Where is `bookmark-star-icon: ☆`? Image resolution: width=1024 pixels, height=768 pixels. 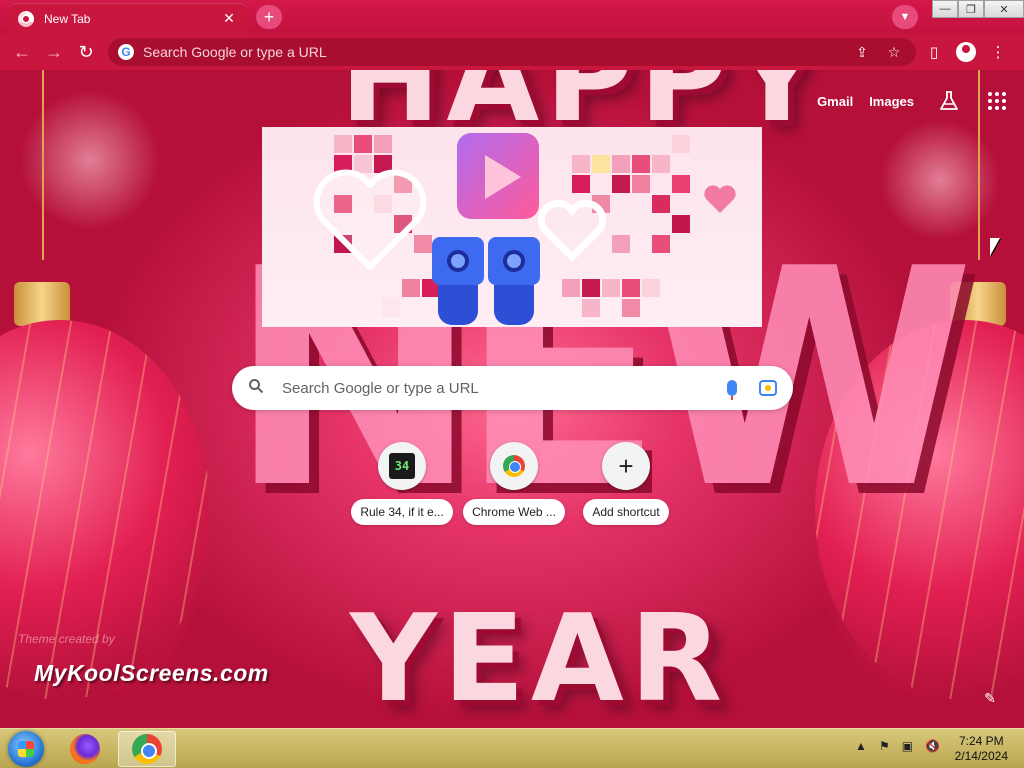
bookmark-star-icon: ☆ is located at coordinates (894, 52).